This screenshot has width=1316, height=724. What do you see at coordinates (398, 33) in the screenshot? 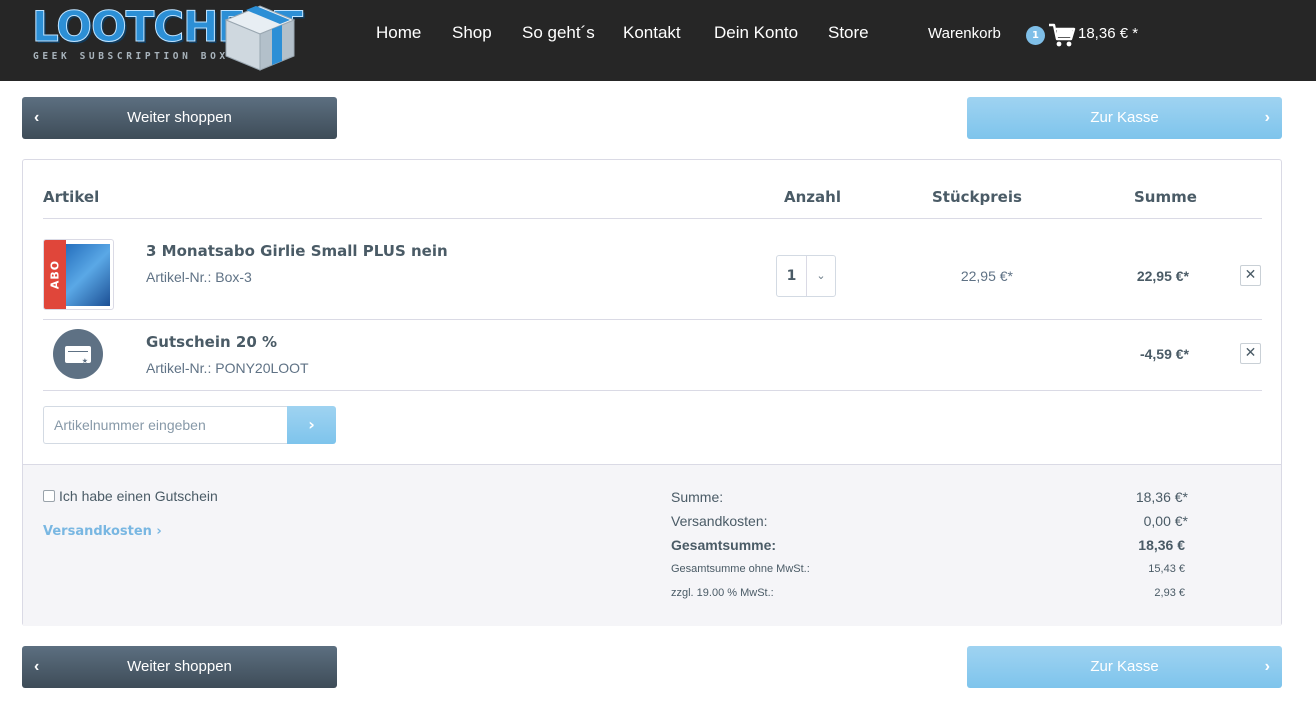
I see `nav-home: Home` at bounding box center [398, 33].